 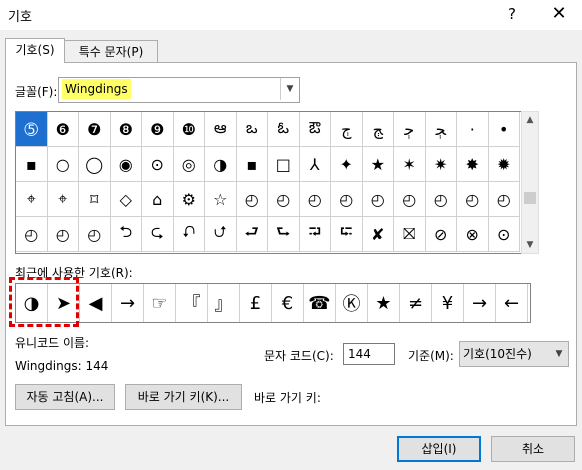 I want to click on recent-symbol: ☞, so click(x=160, y=303).